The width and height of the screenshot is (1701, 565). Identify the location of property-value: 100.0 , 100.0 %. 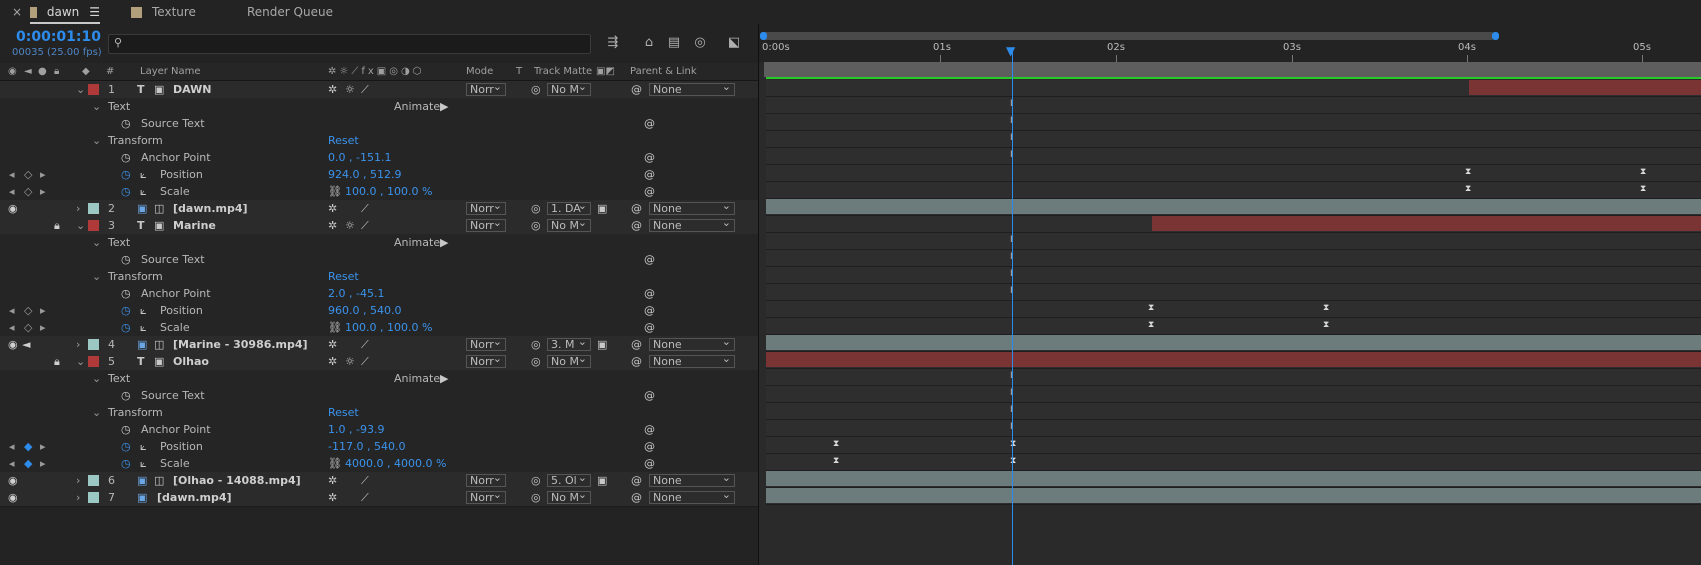
(388, 327).